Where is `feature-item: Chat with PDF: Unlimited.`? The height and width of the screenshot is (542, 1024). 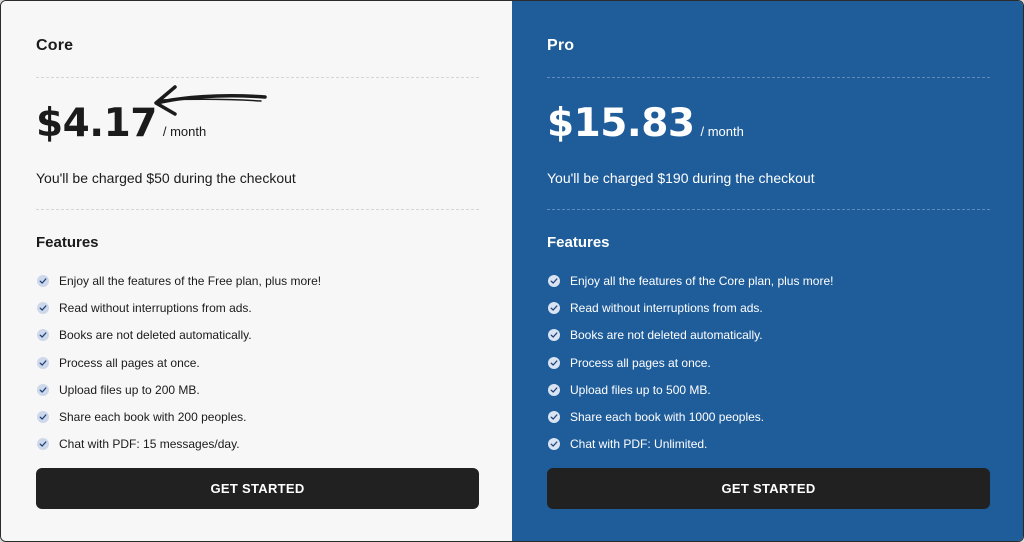 feature-item: Chat with PDF: Unlimited. is located at coordinates (690, 444).